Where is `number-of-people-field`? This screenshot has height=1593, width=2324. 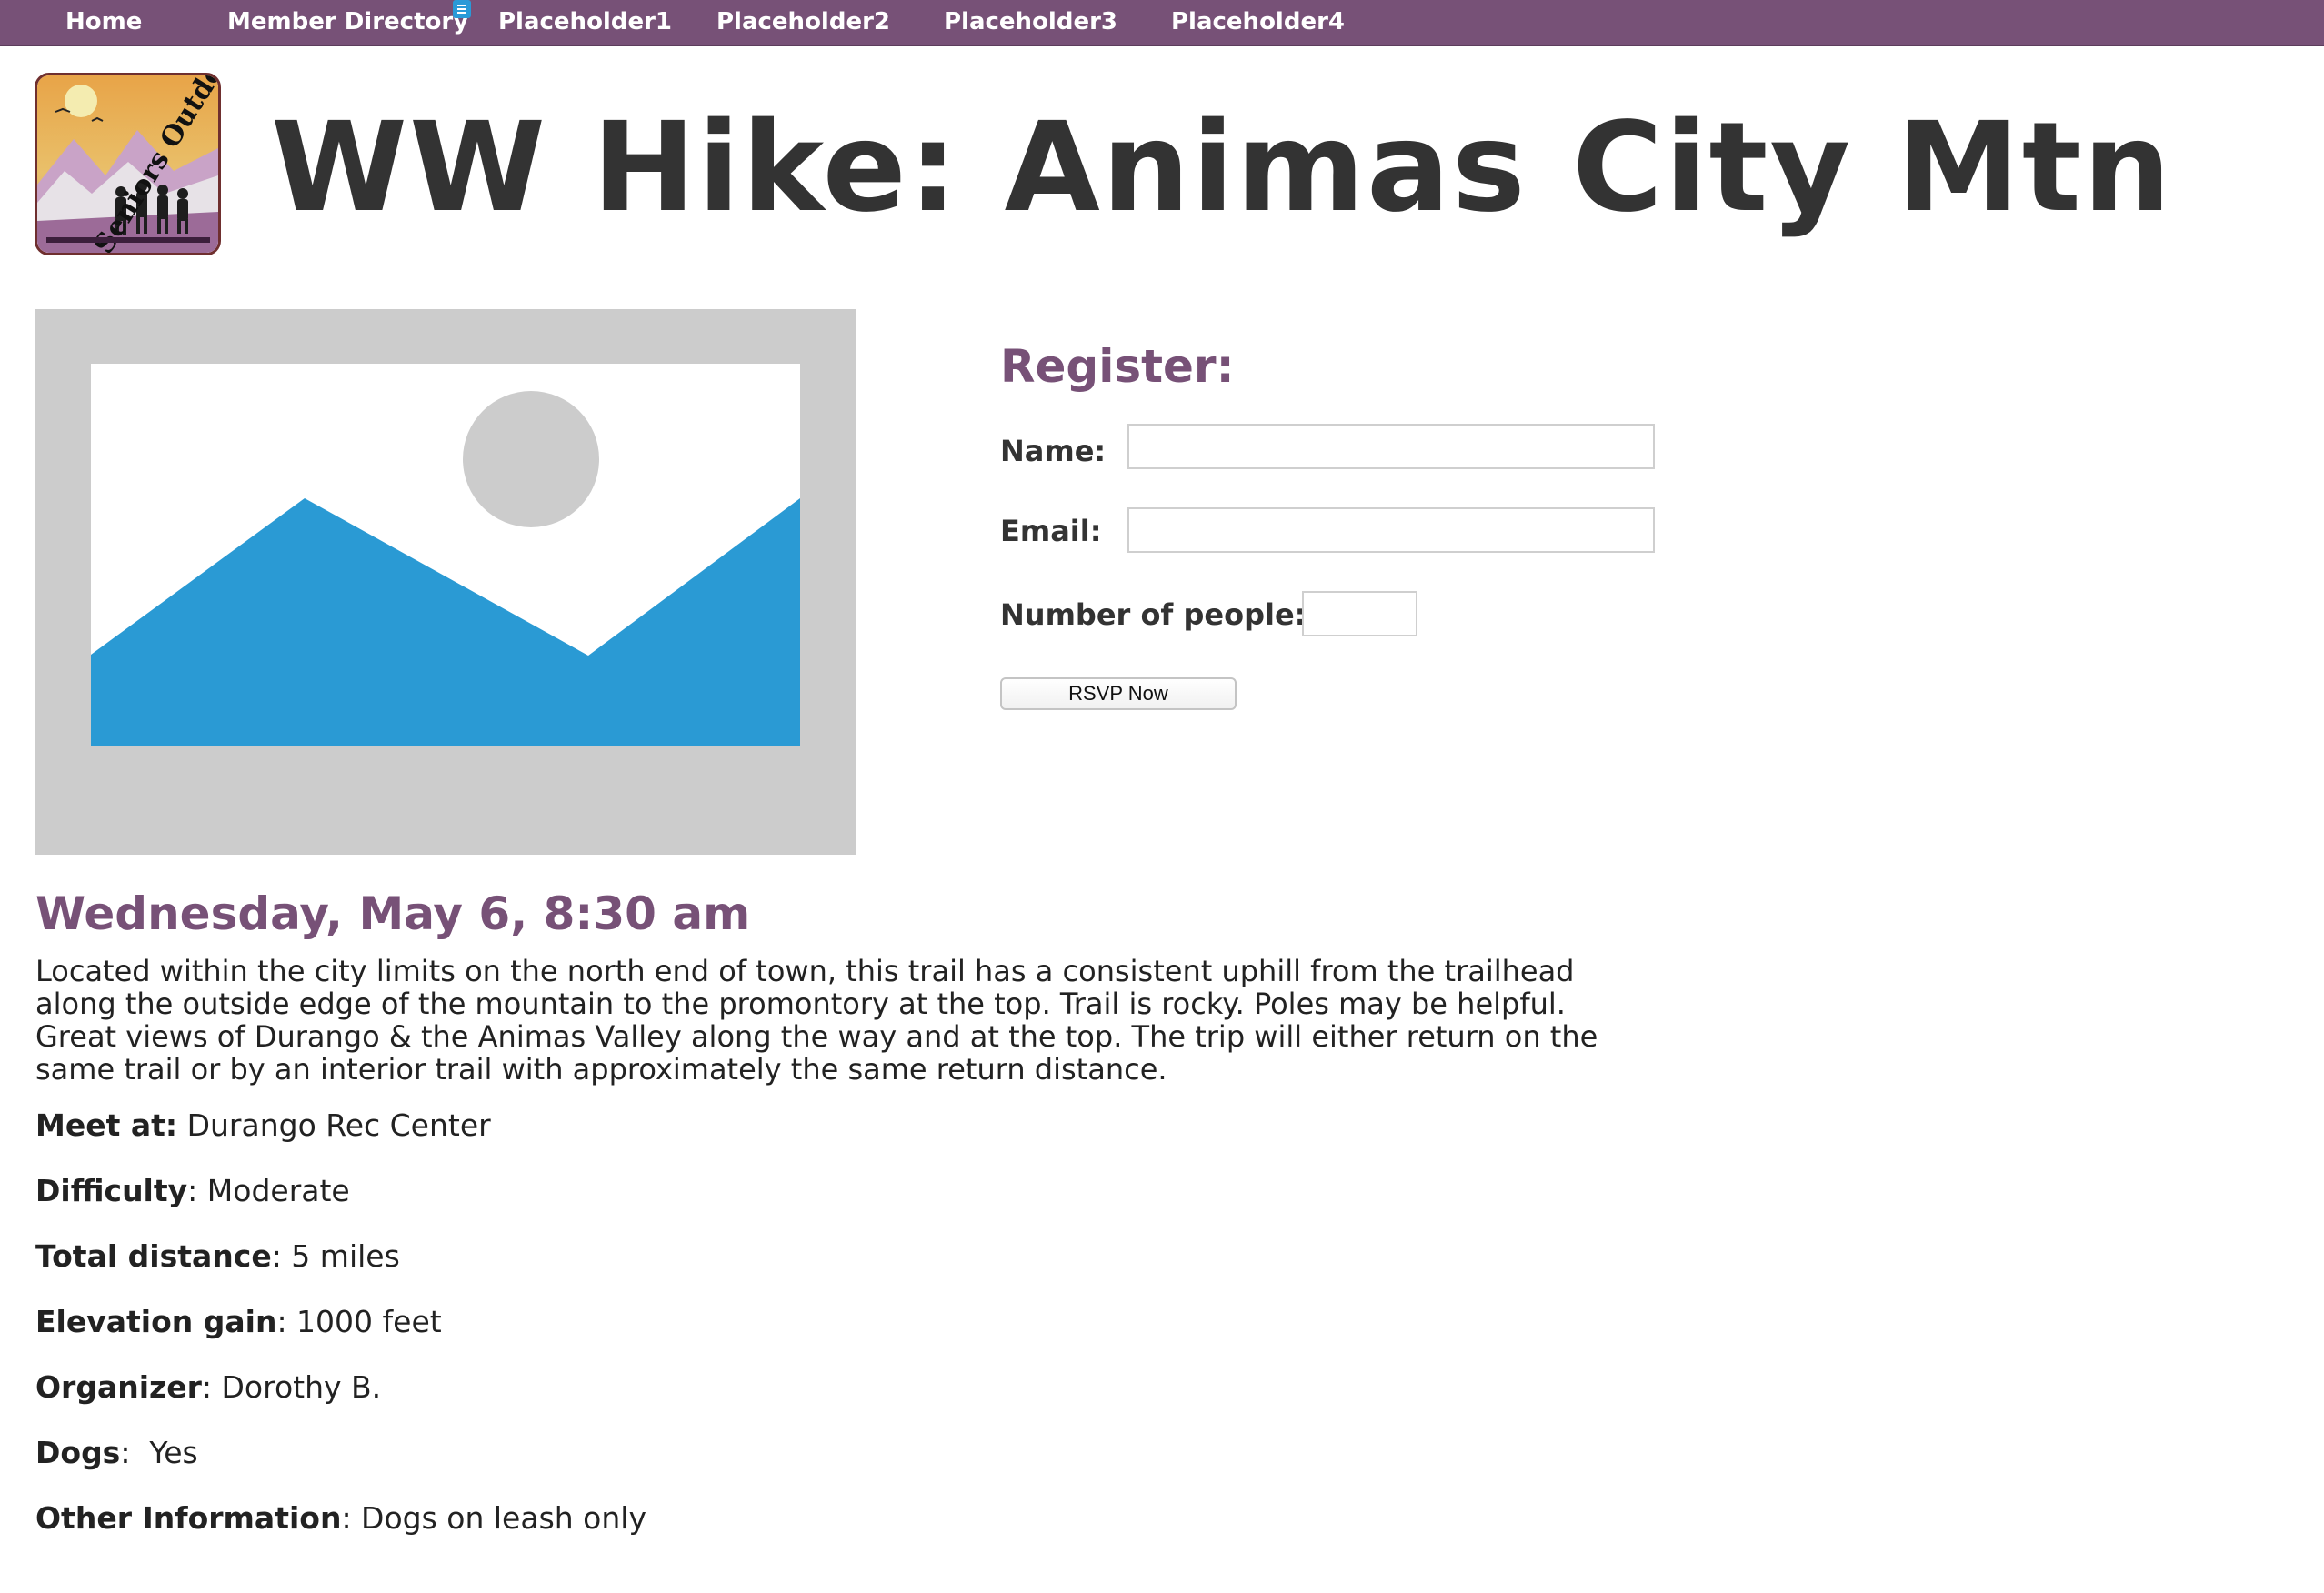 number-of-people-field is located at coordinates (1359, 613).